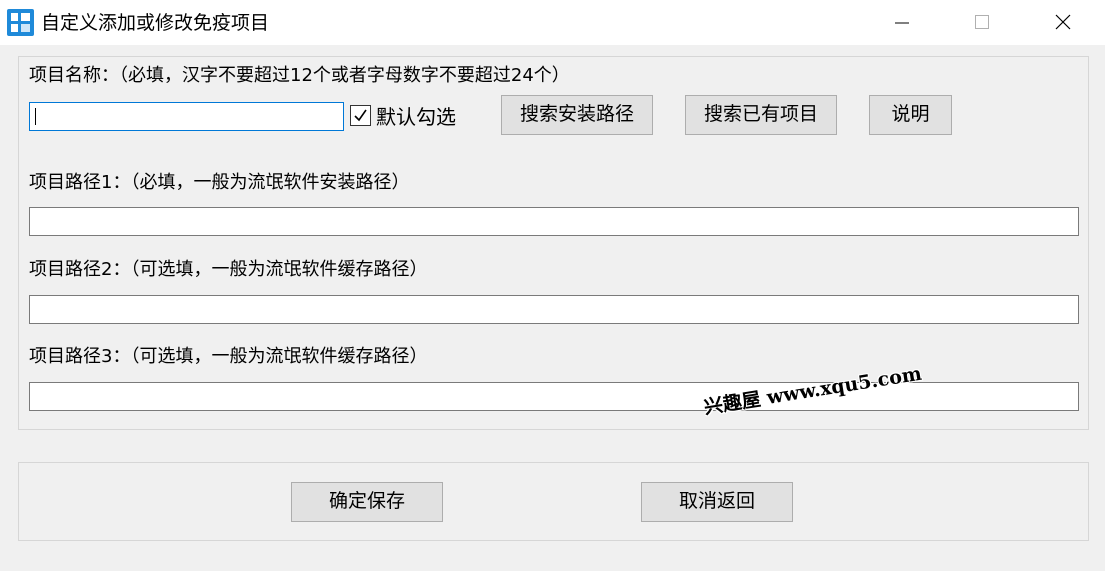 The height and width of the screenshot is (571, 1105). What do you see at coordinates (552, 22) in the screenshot?
I see `title-bar: 自定义添加或修改免疫项目` at bounding box center [552, 22].